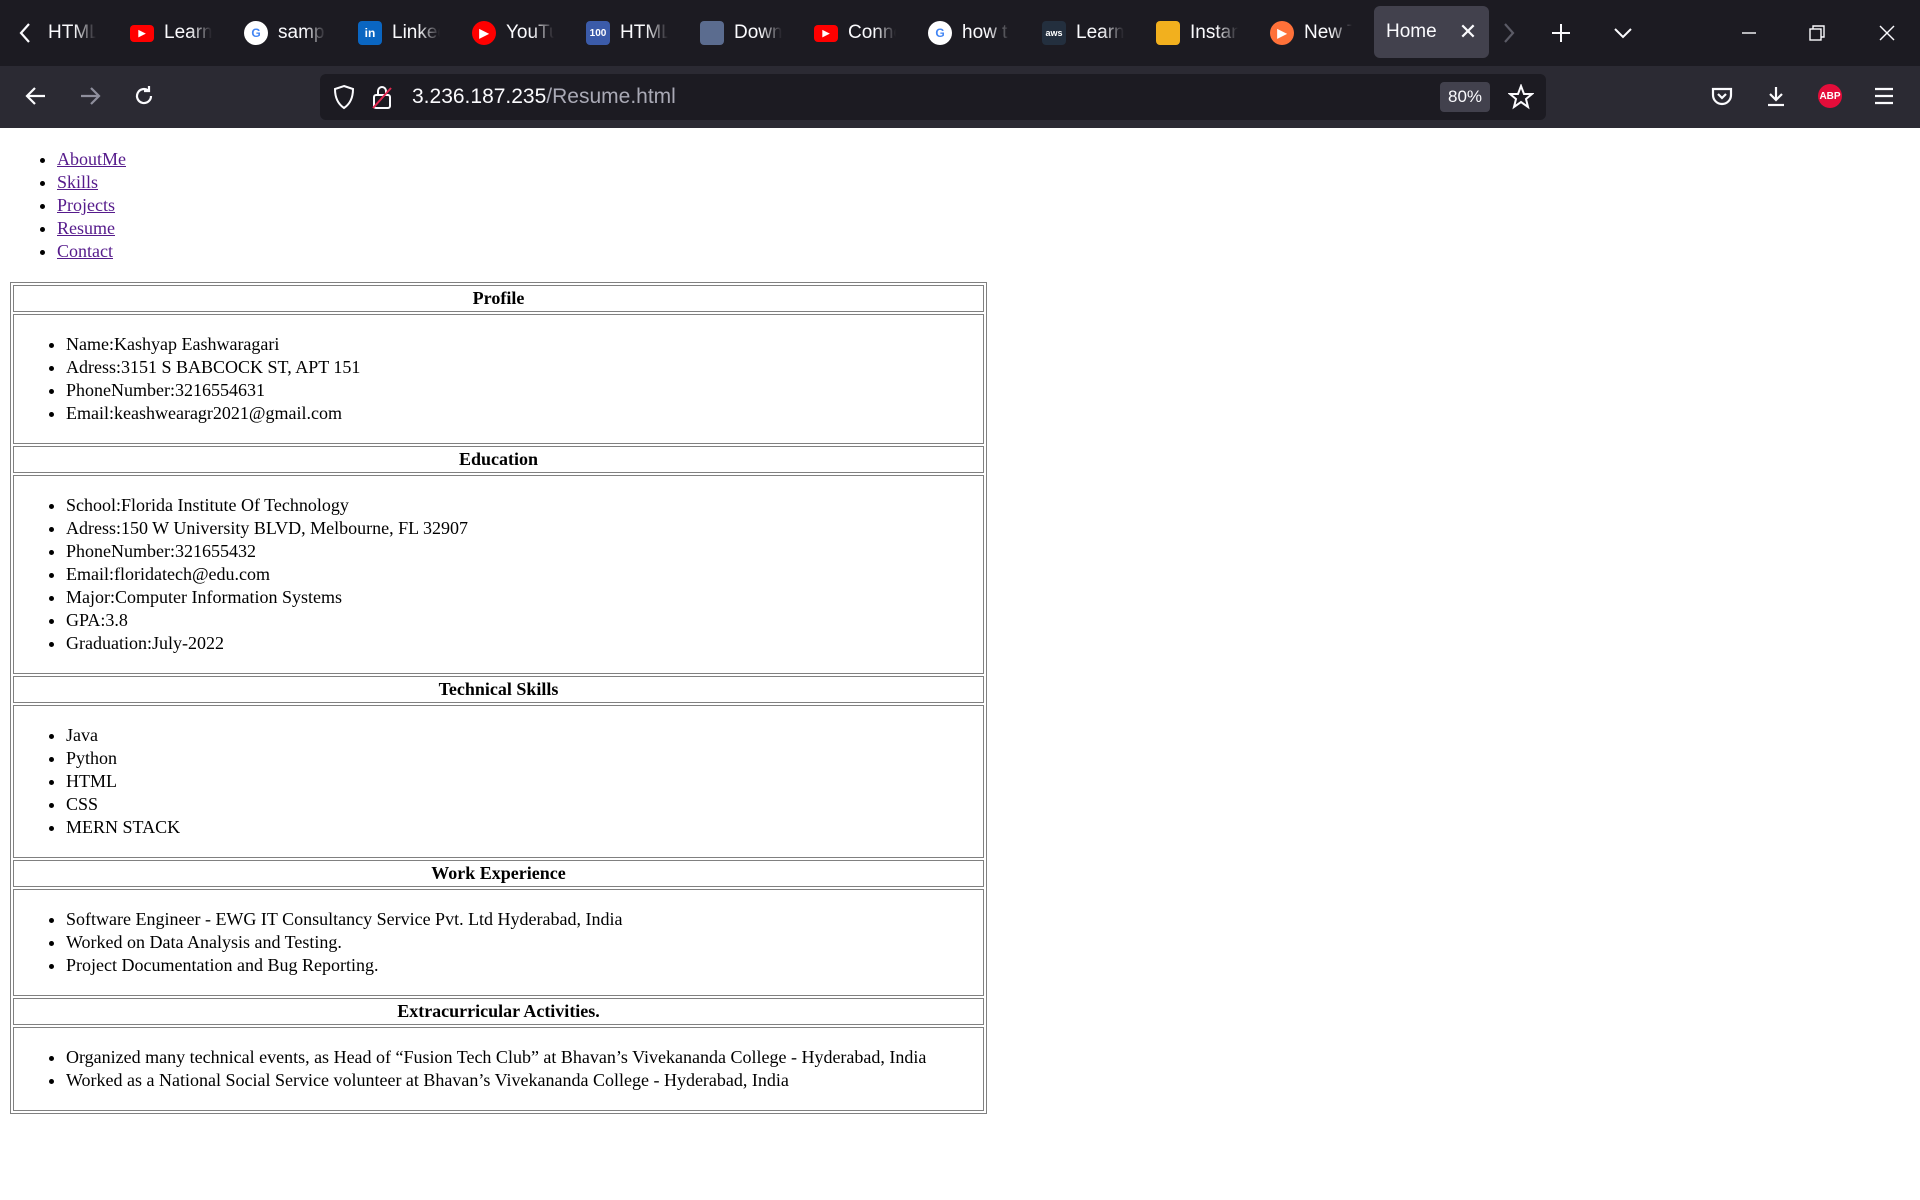  What do you see at coordinates (1521, 97) in the screenshot?
I see `bookmark-star-icon` at bounding box center [1521, 97].